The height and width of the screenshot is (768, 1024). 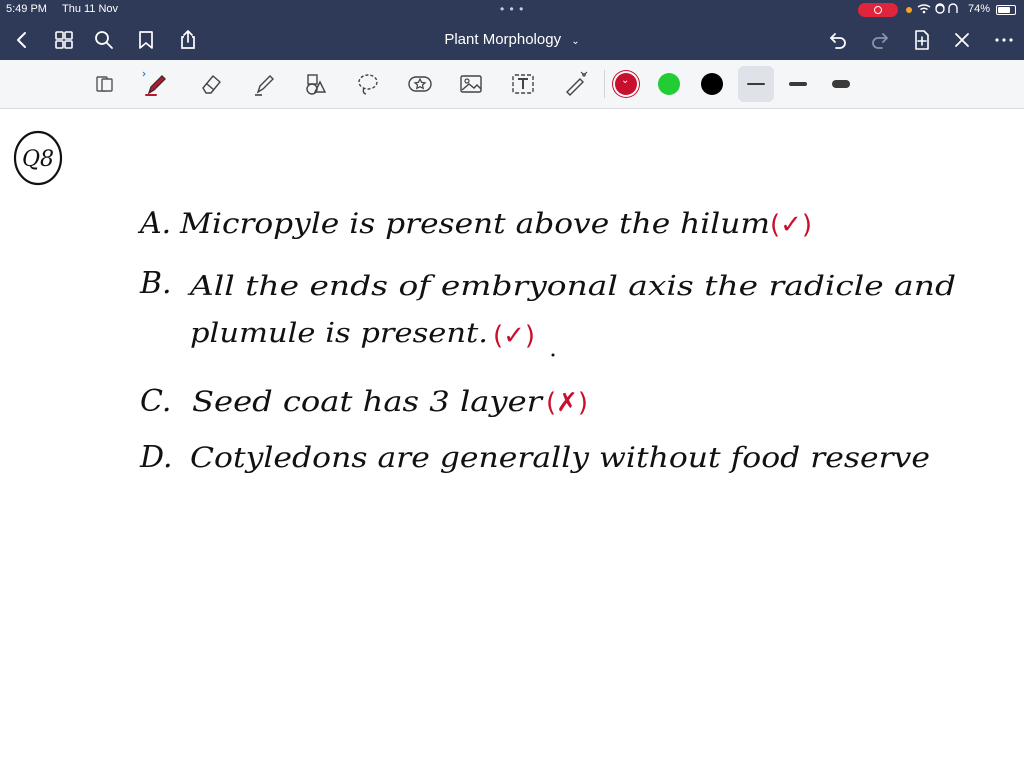 What do you see at coordinates (156, 457) in the screenshot?
I see `line-d-label: D.` at bounding box center [156, 457].